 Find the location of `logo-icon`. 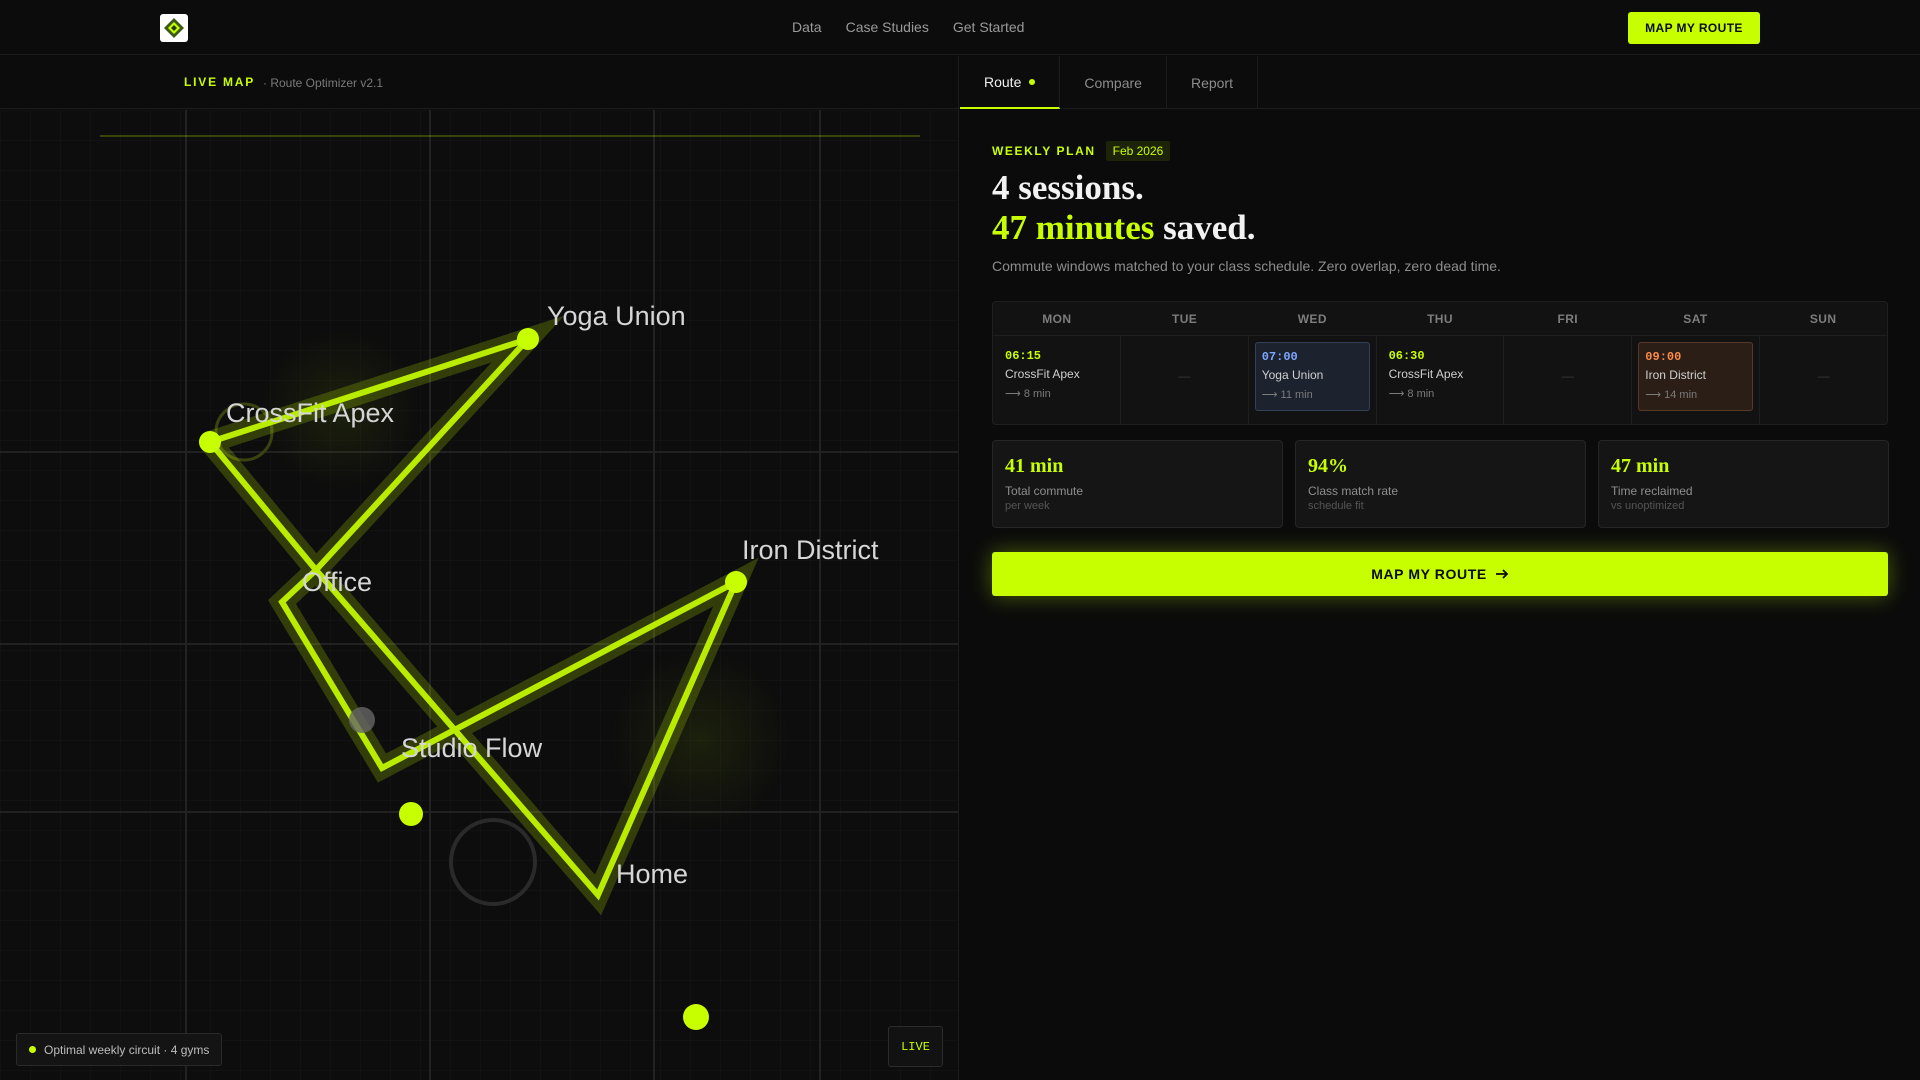

logo-icon is located at coordinates (174, 28).